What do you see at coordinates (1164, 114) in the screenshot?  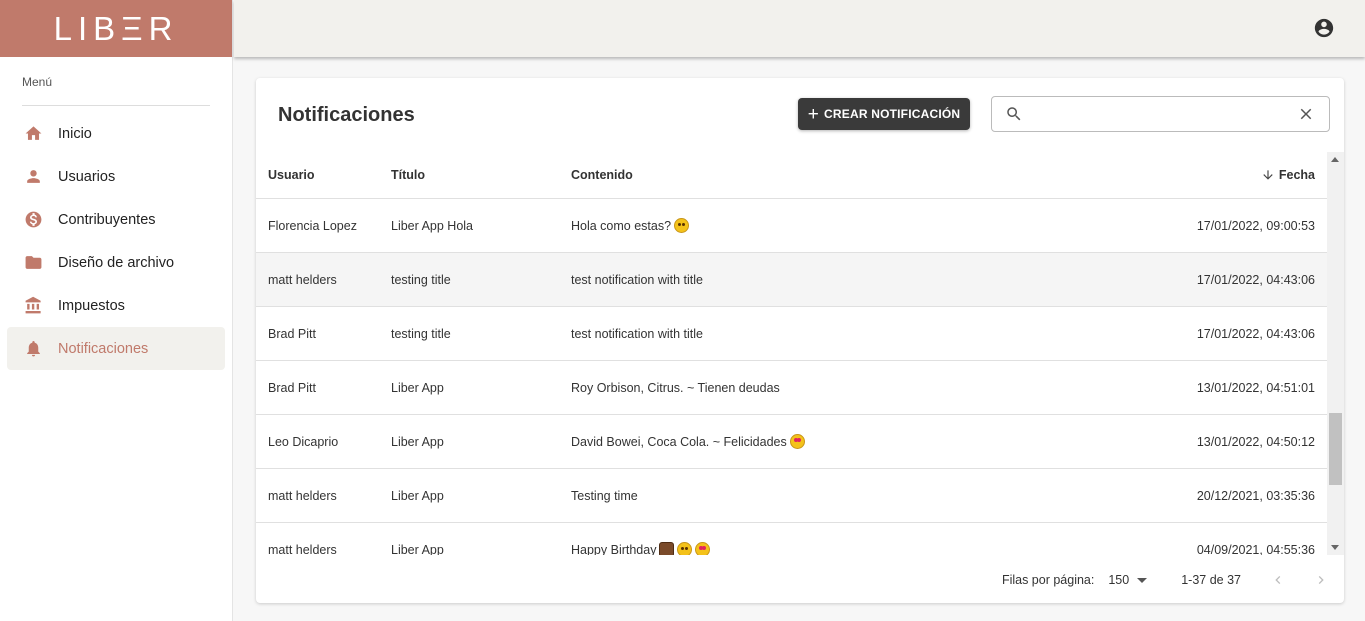 I see `search-input` at bounding box center [1164, 114].